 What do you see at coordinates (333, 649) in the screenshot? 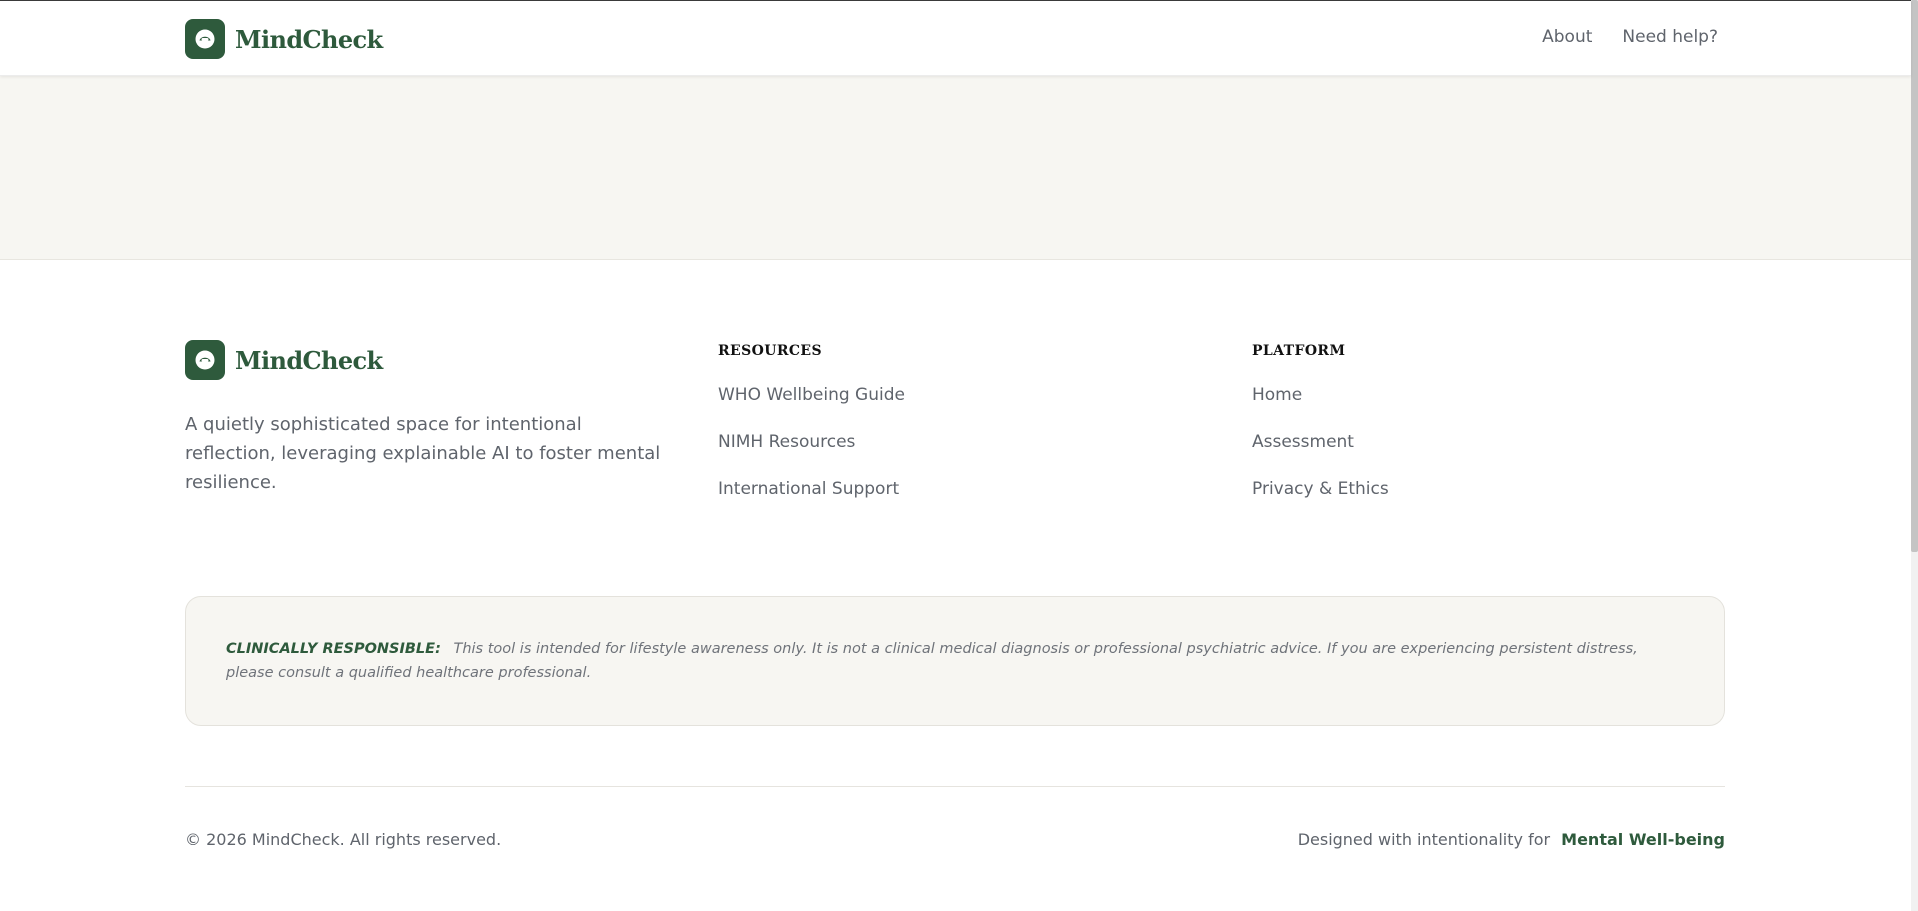
I see `disclaimer-label: CLINICALLY RESPONSIBLE:` at bounding box center [333, 649].